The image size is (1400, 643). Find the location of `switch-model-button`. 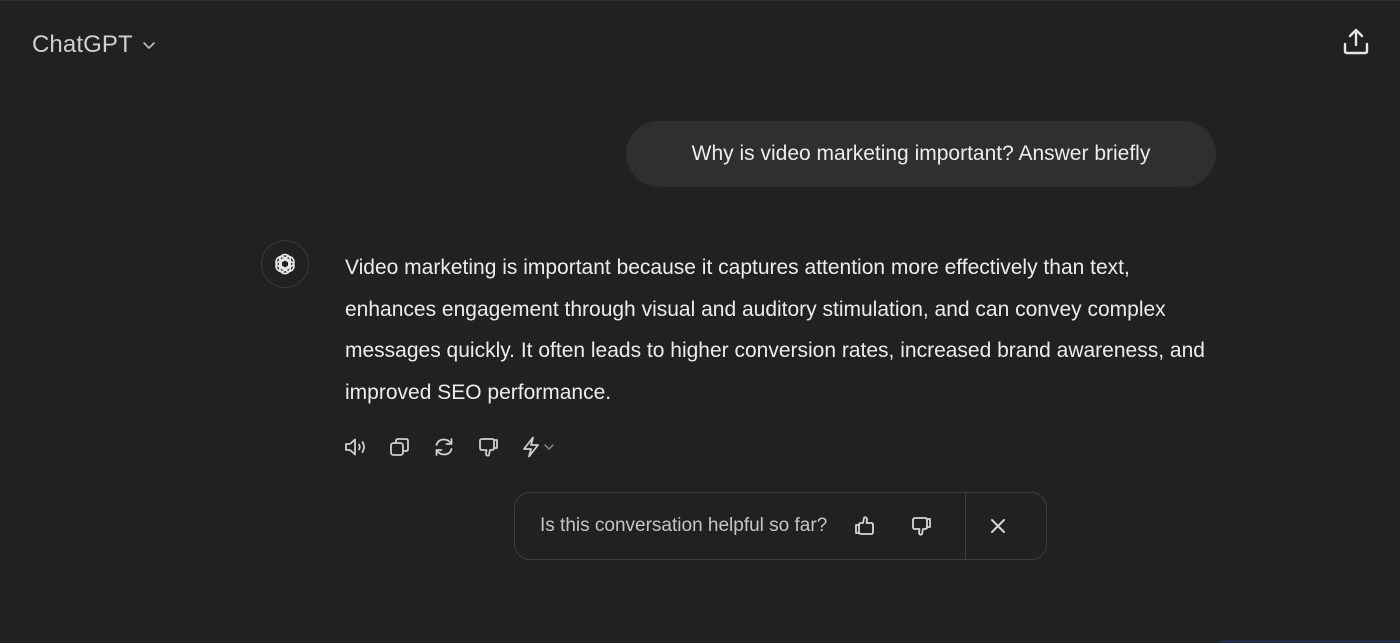

switch-model-button is located at coordinates (539, 447).